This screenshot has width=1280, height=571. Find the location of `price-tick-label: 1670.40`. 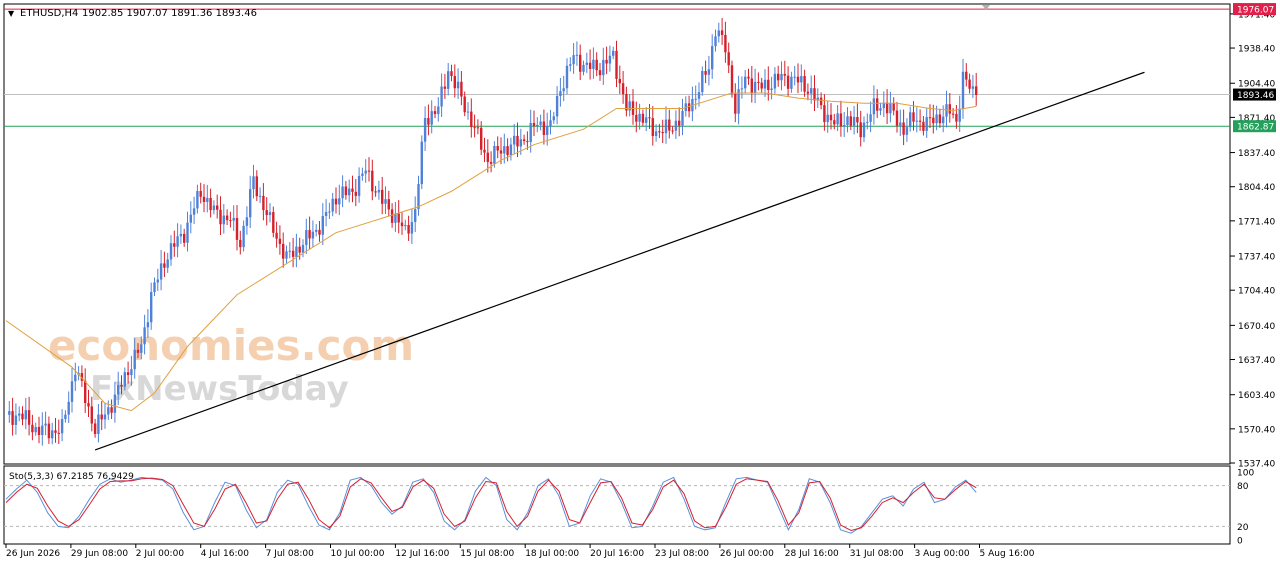

price-tick-label: 1670.40 is located at coordinates (1256, 327).